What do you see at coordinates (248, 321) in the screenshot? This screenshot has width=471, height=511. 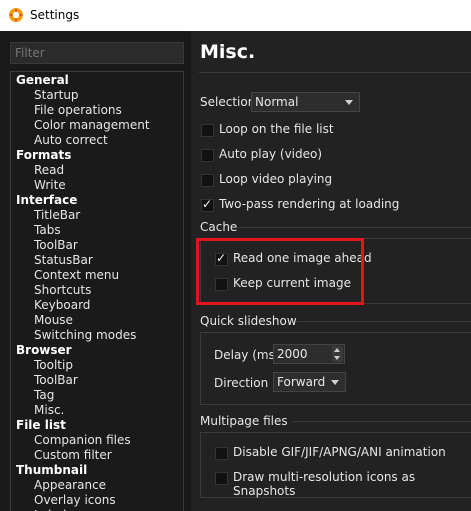 I see `slideshow-section-title: Quick slideshow` at bounding box center [248, 321].